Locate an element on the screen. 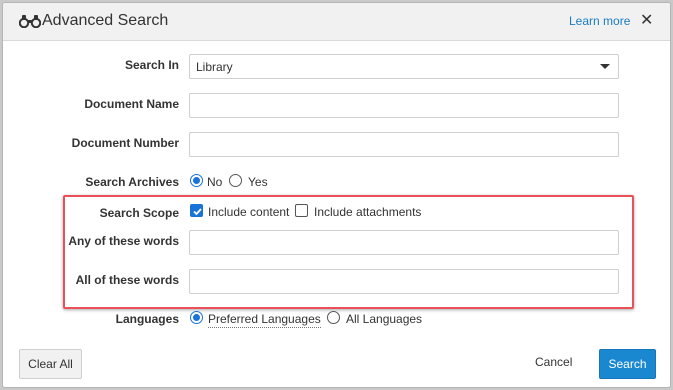 This screenshot has height=390, width=673. search-button: Search is located at coordinates (627, 364).